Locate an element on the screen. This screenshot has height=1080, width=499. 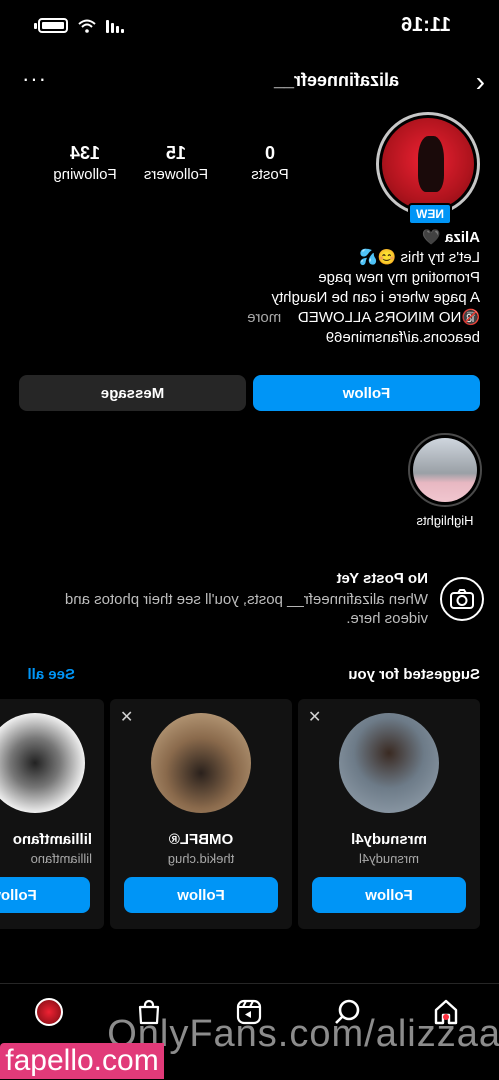
fapello-watermark: fapello.com is located at coordinates (82, 1061).